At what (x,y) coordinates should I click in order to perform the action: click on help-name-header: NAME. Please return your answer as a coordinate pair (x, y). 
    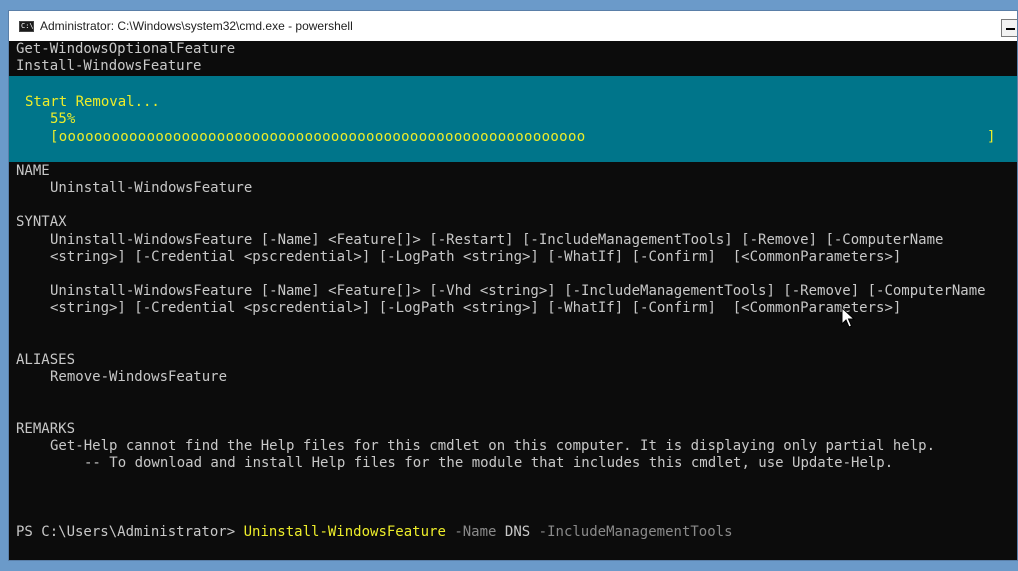
    Looking at the image, I should click on (33, 171).